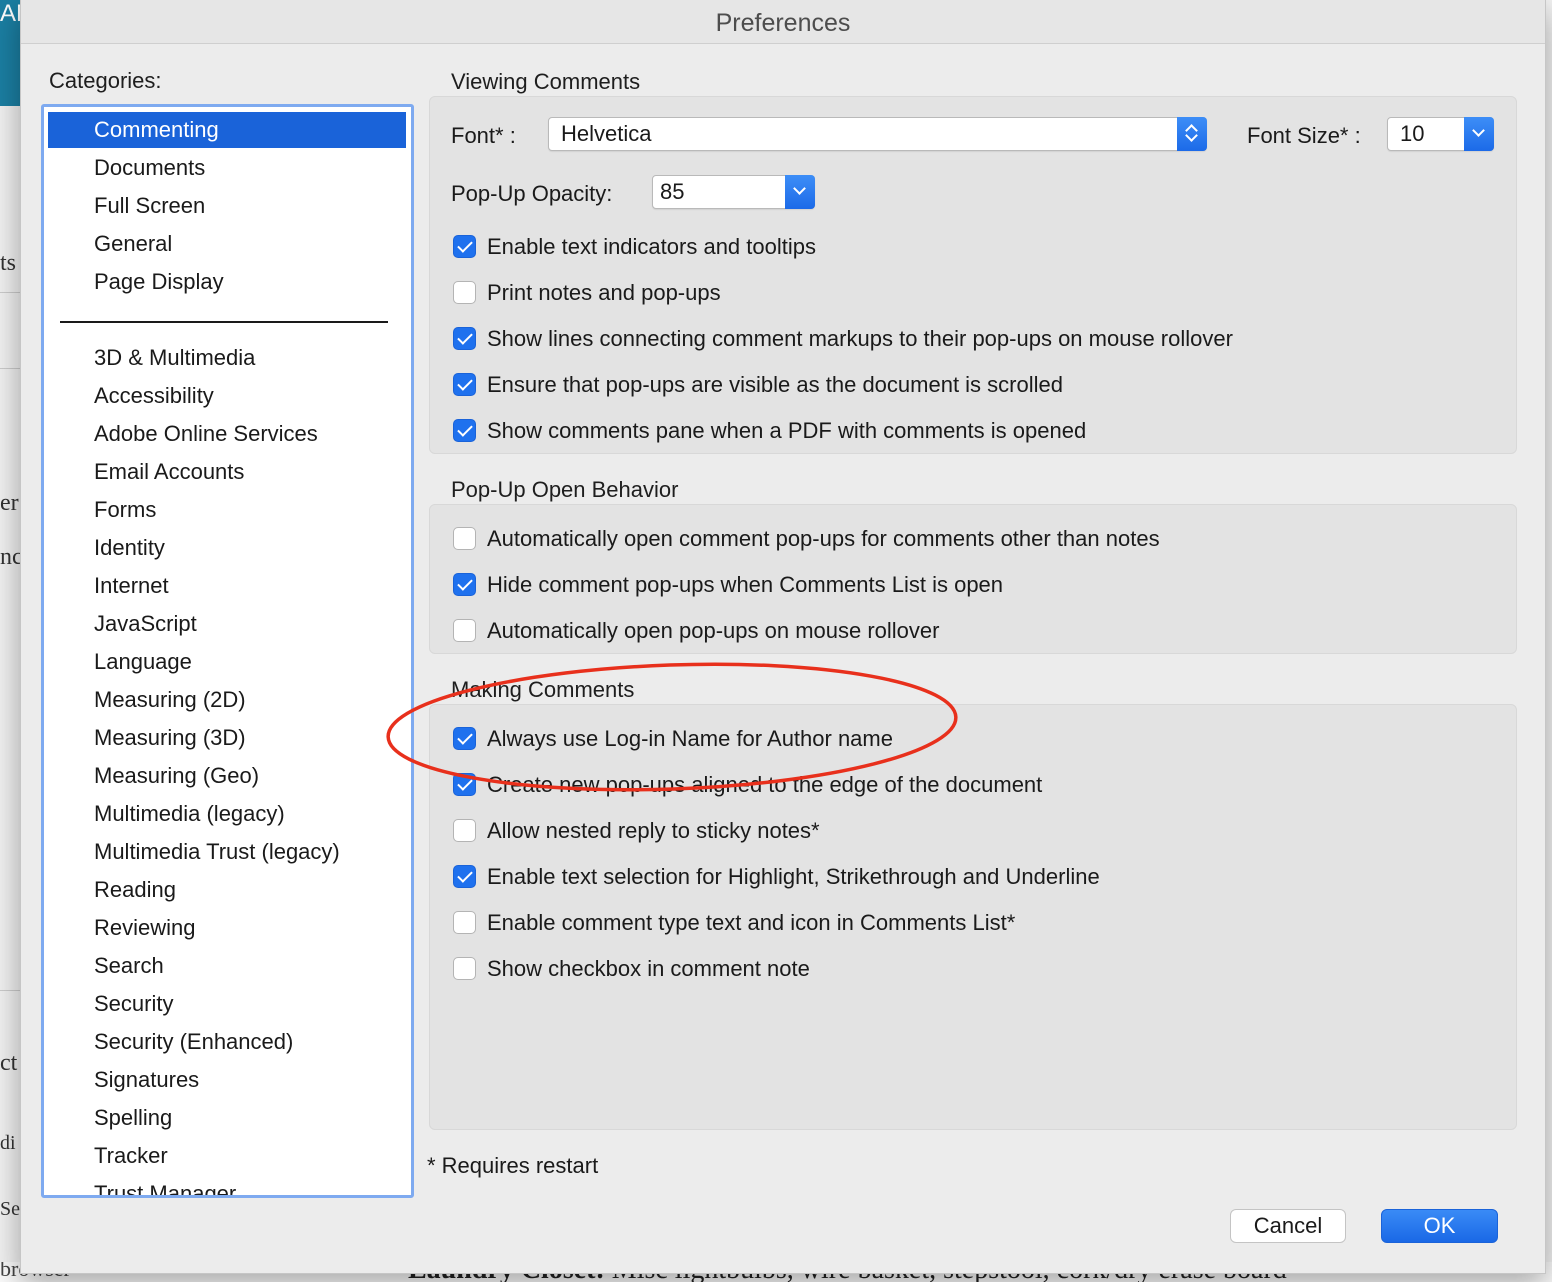 The image size is (1552, 1282). I want to click on option-label: Allow nested reply to sticky notes*, so click(653, 830).